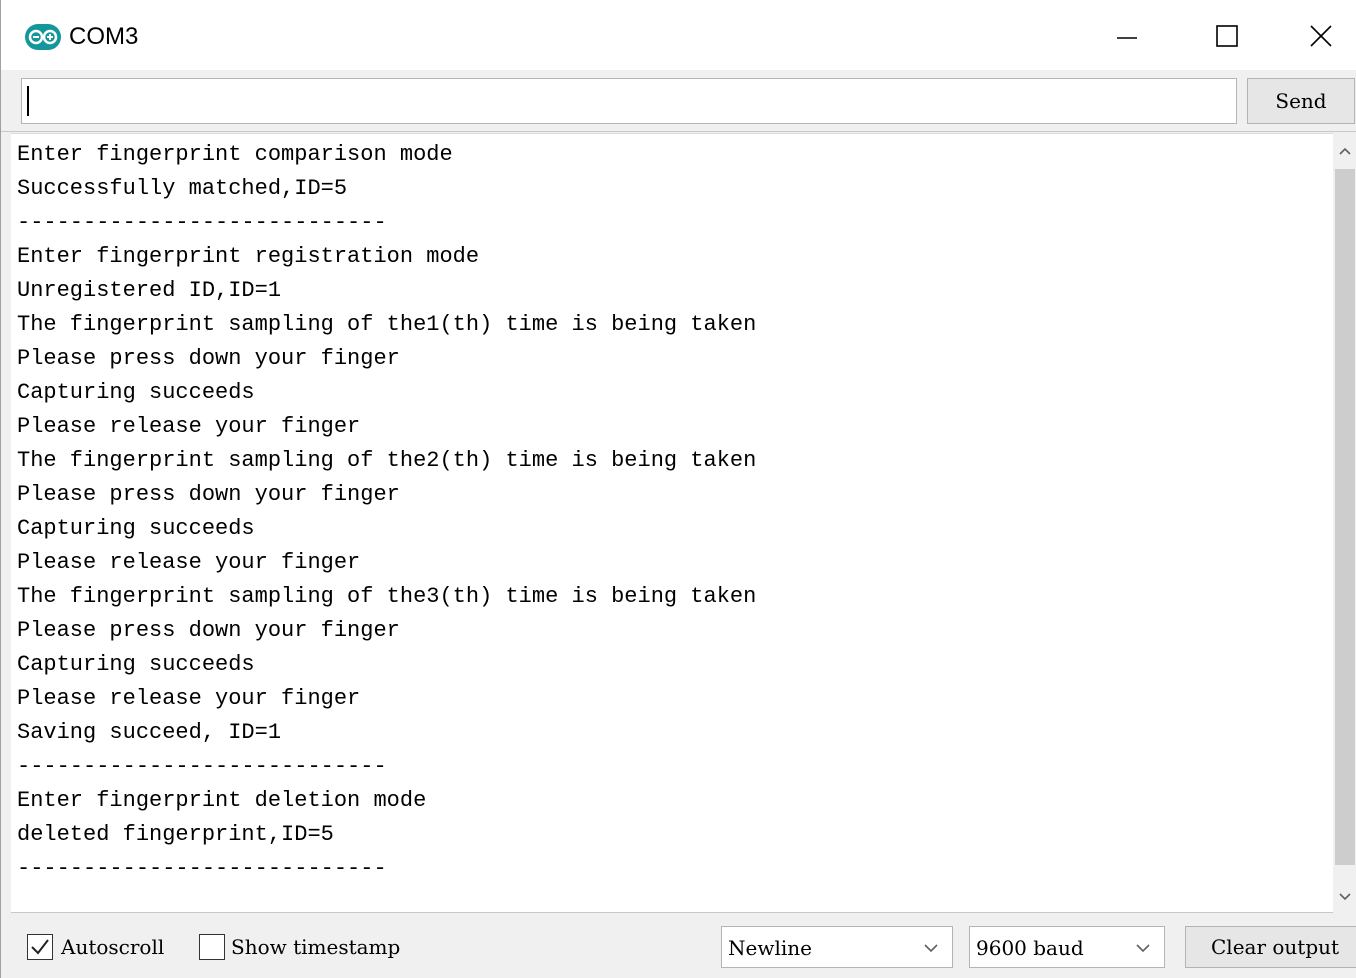 The image size is (1356, 978). I want to click on baud-rate-value: 9600 baud, so click(1030, 948).